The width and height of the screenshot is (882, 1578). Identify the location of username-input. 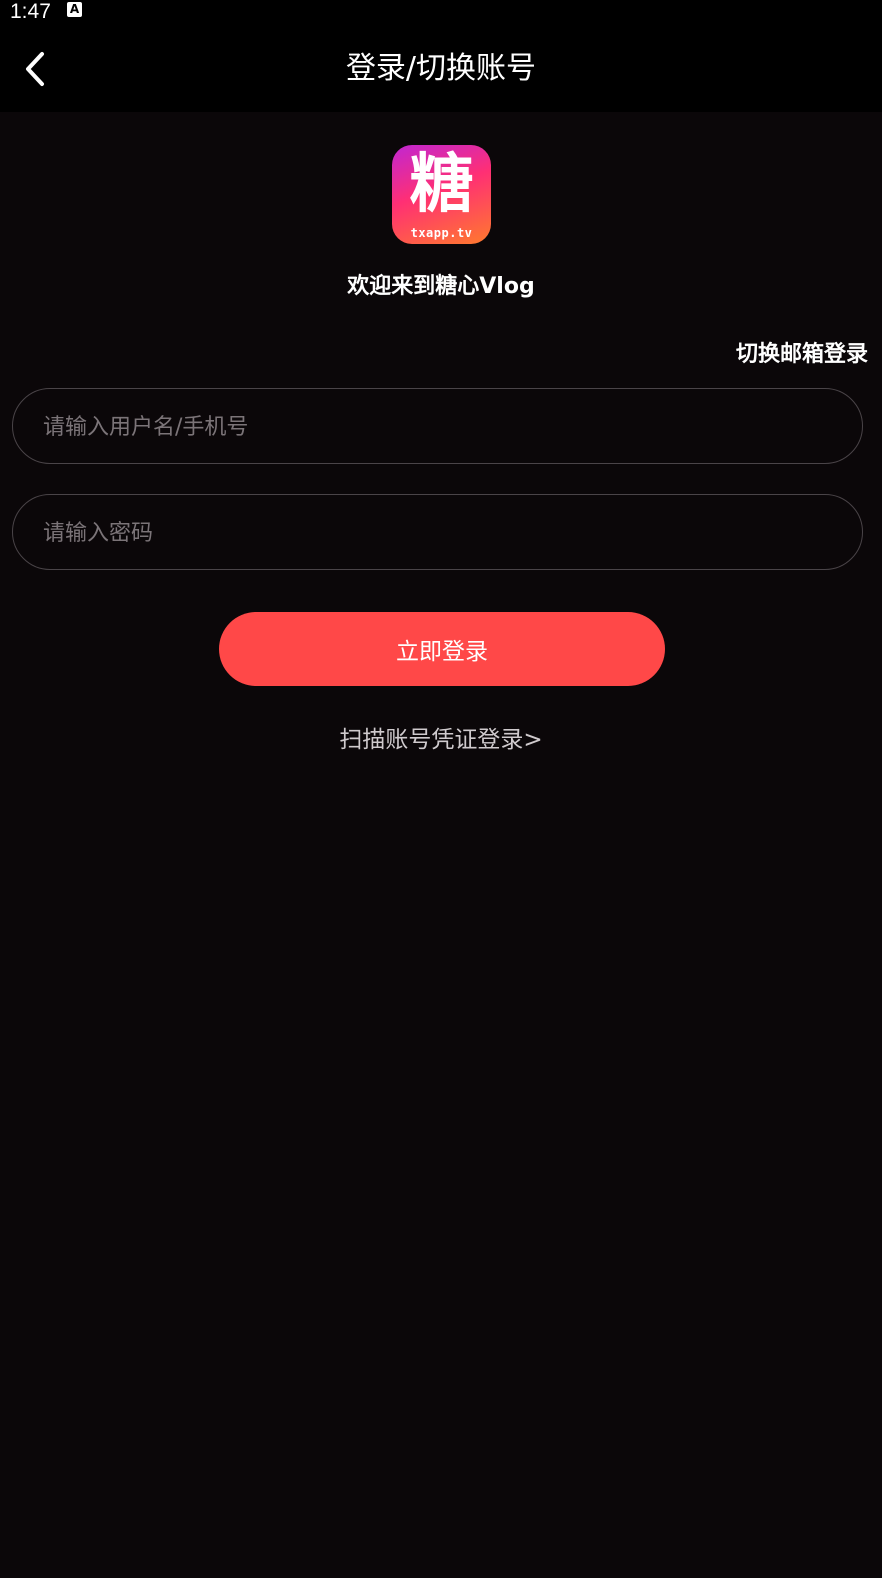
(437, 427).